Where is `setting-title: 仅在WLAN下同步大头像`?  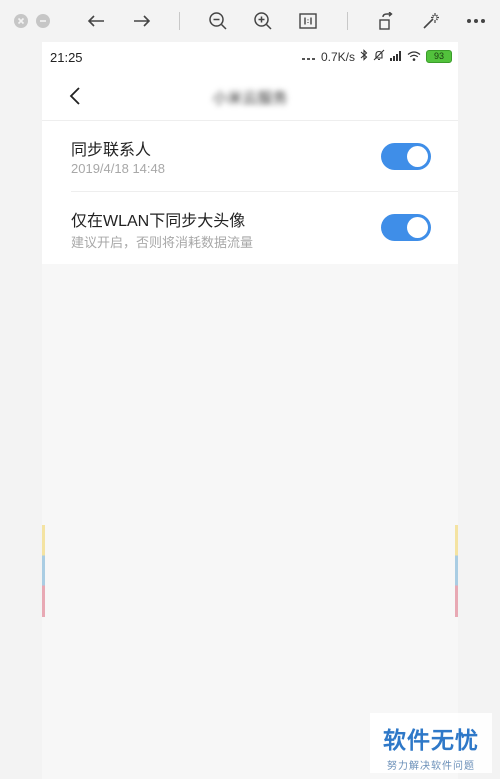
setting-title: 仅在WLAN下同步大头像 is located at coordinates (158, 221).